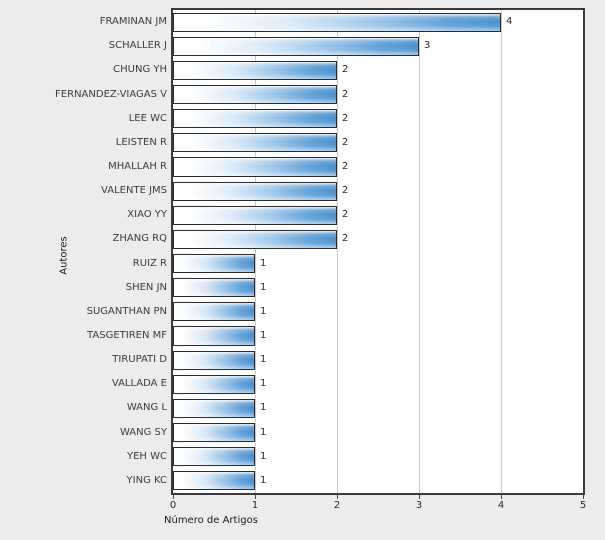 This screenshot has height=540, width=605. What do you see at coordinates (147, 215) in the screenshot?
I see `category-label: XIAO YY` at bounding box center [147, 215].